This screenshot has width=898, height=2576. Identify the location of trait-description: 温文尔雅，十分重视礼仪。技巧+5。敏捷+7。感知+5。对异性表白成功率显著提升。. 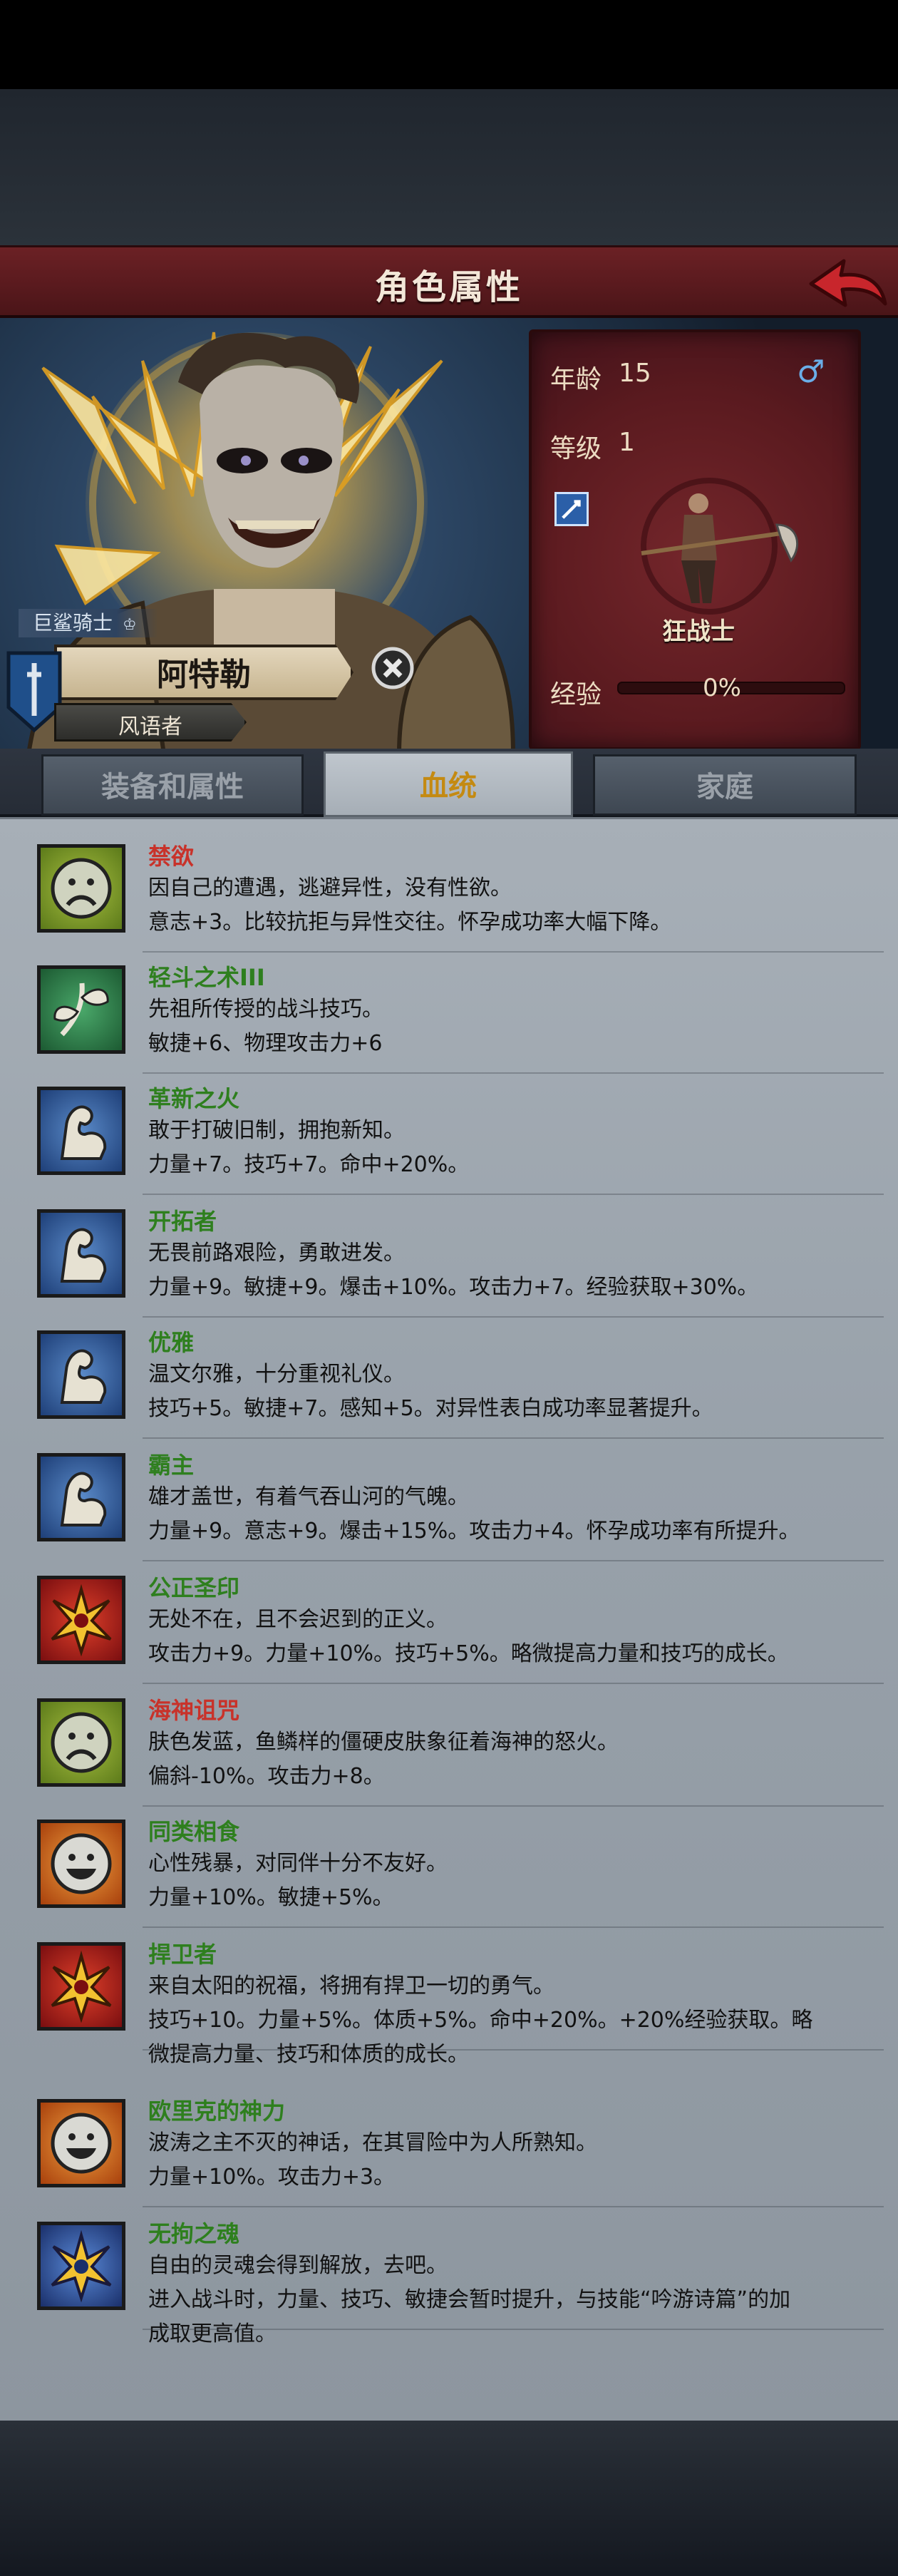
(504, 1392).